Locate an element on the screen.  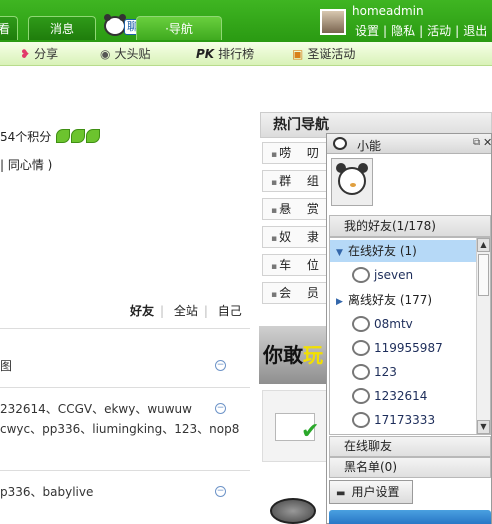
ranking-link: PK 排行榜 is located at coordinates (225, 54).